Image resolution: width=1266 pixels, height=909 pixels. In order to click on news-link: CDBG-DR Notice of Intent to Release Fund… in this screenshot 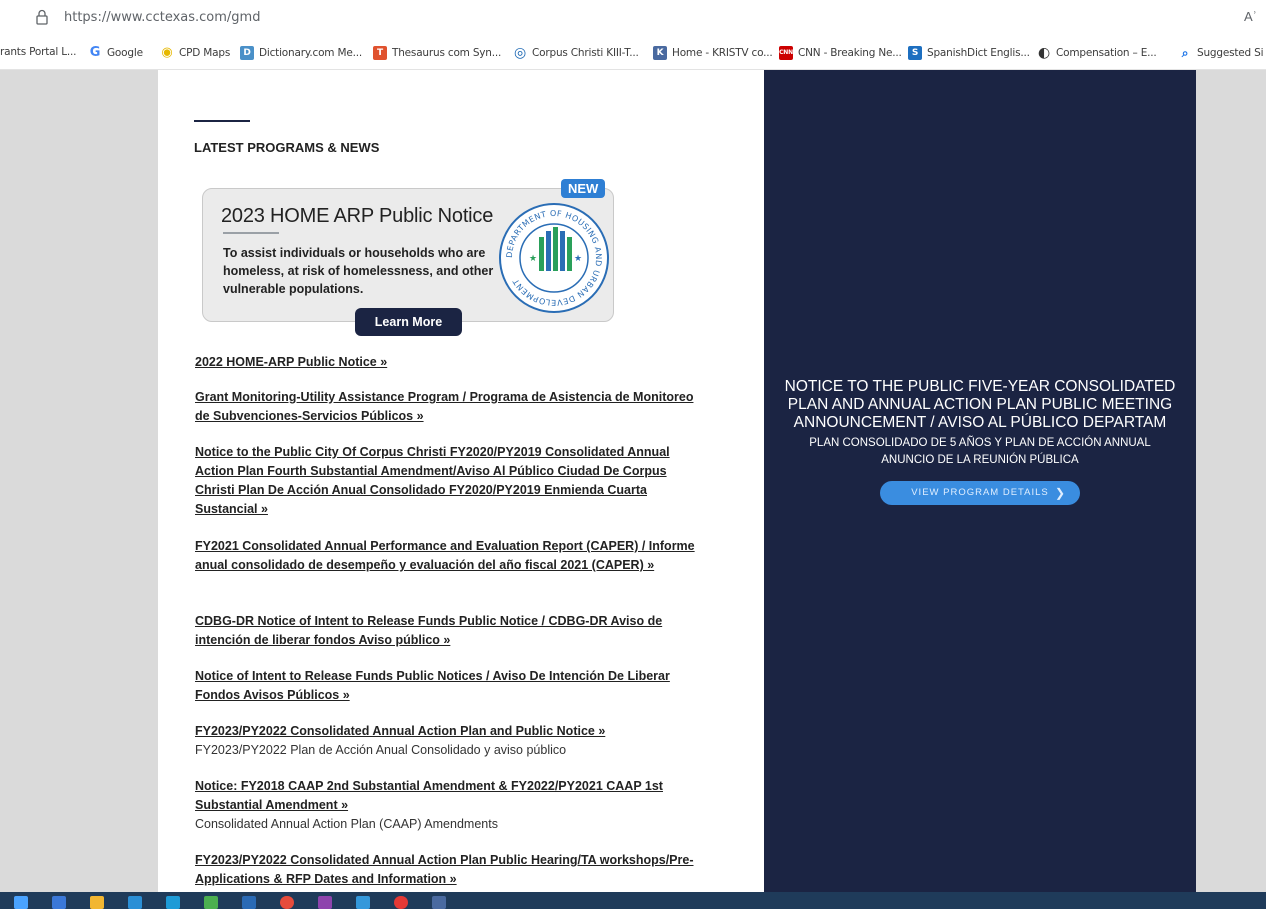, I will do `click(428, 630)`.